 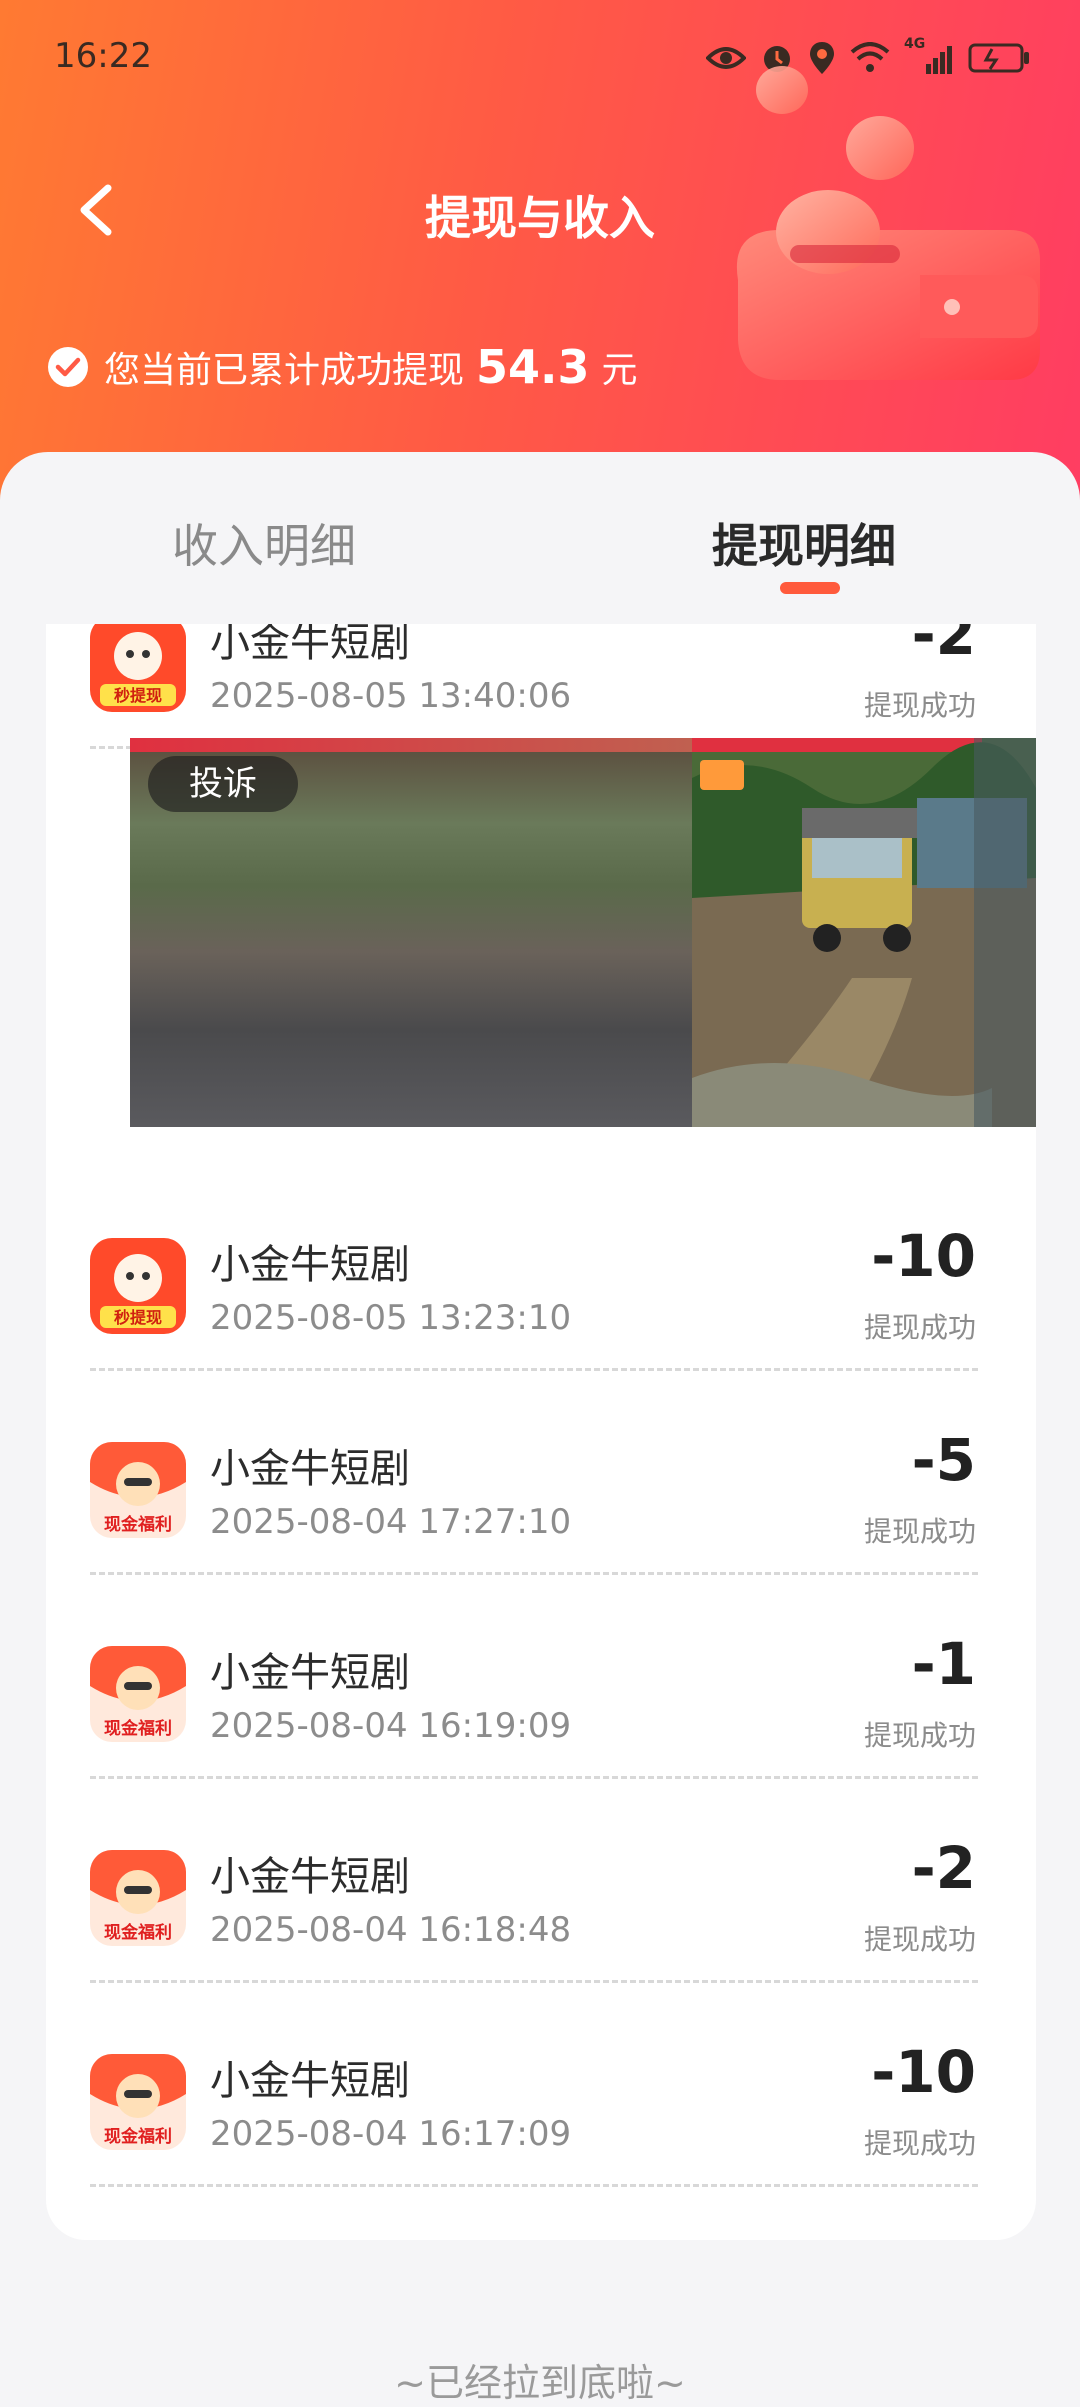 I want to click on ad-banner: 投诉, so click(x=583, y=932).